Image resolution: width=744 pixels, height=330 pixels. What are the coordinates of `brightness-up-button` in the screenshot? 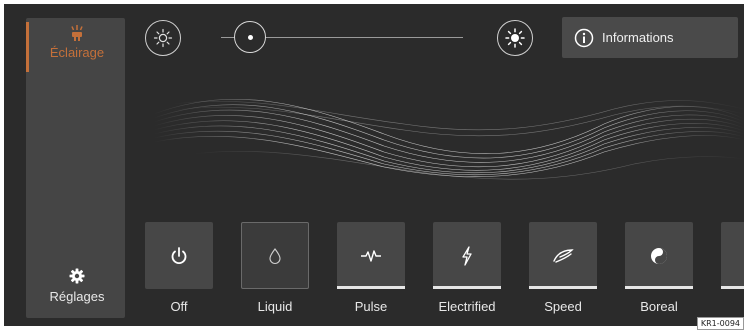 It's located at (515, 38).